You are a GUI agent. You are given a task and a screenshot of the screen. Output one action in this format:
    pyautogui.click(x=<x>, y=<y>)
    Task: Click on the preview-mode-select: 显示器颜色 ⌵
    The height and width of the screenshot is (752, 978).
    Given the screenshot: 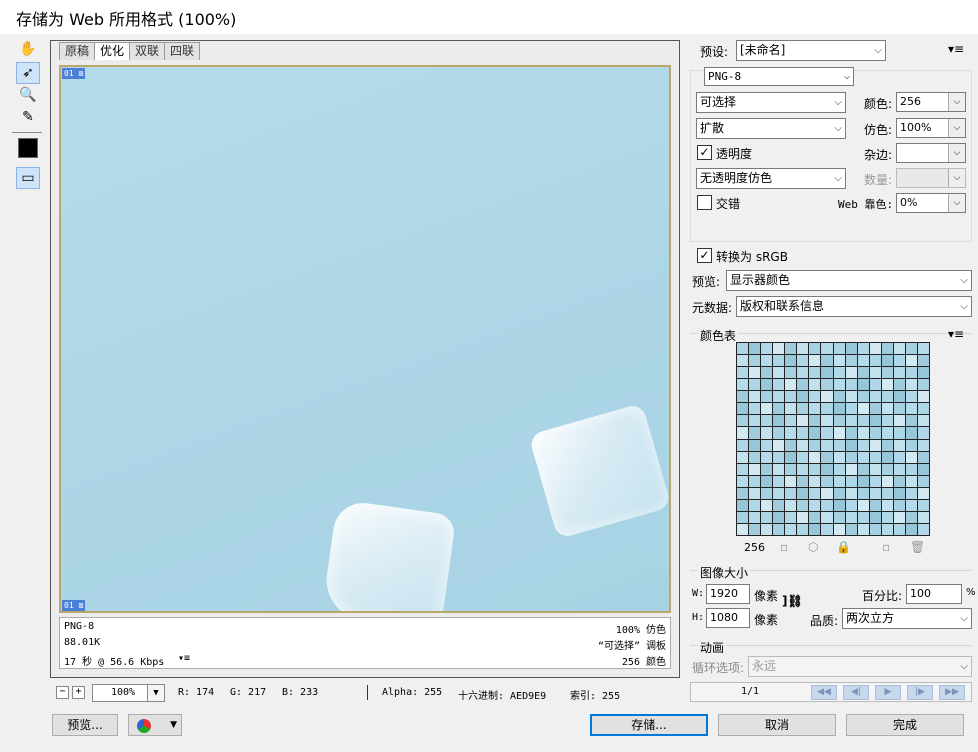 What is the action you would take?
    pyautogui.click(x=849, y=280)
    